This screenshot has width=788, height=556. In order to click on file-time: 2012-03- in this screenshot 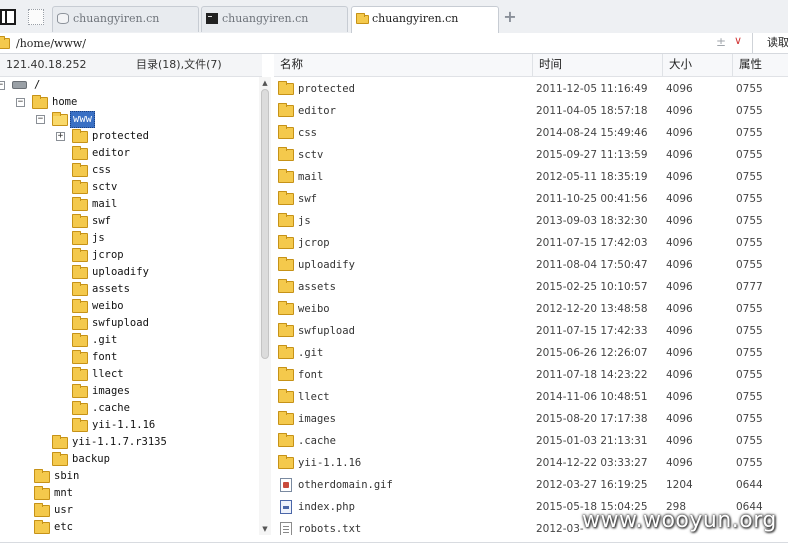, I will do `click(560, 529)`.